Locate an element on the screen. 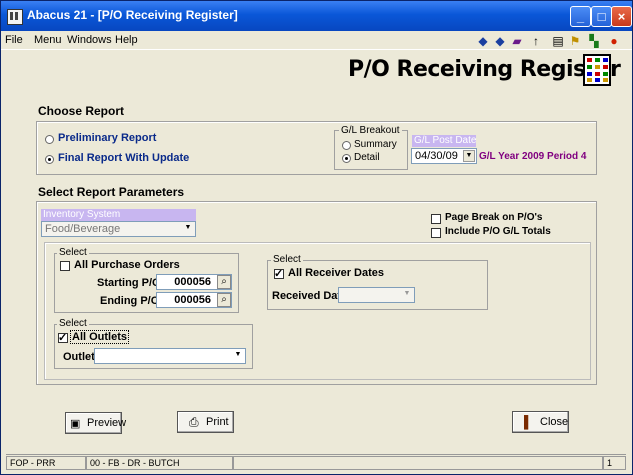 Image resolution: width=633 pixels, height=475 pixels. book-icon: ▰ is located at coordinates (517, 41).